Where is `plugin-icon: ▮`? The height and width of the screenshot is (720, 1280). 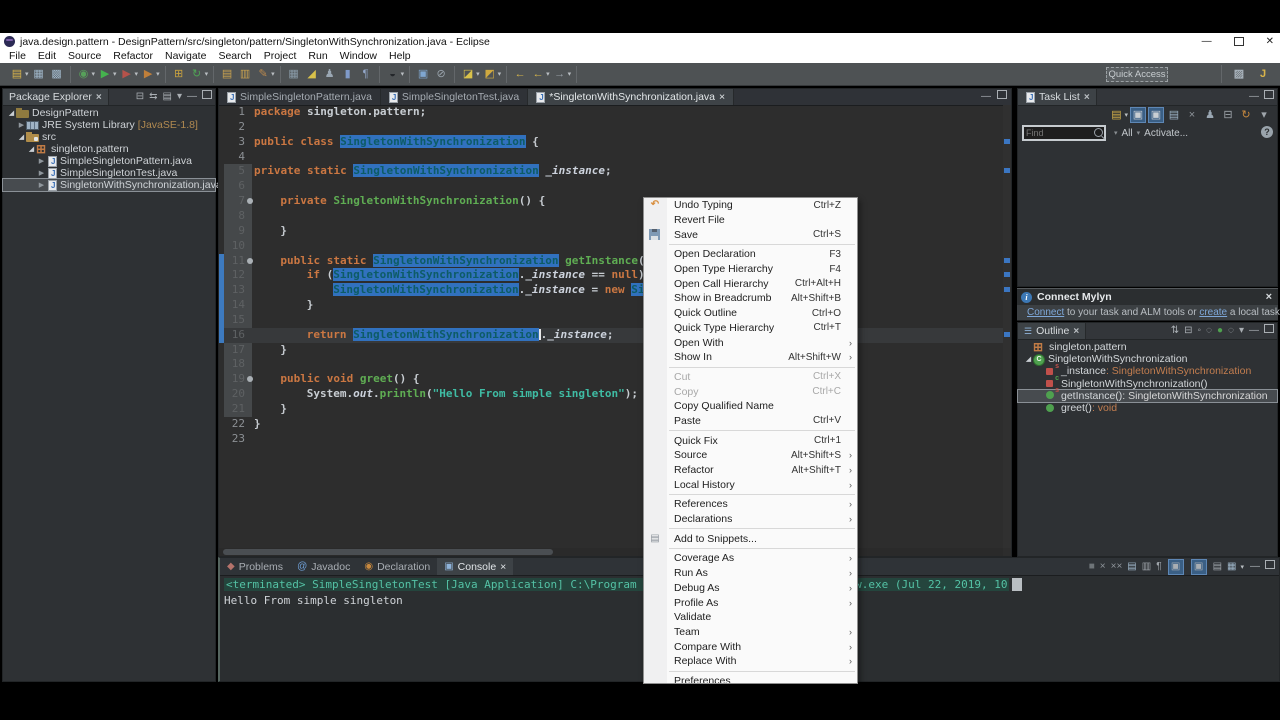 plugin-icon: ▮ is located at coordinates (348, 74).